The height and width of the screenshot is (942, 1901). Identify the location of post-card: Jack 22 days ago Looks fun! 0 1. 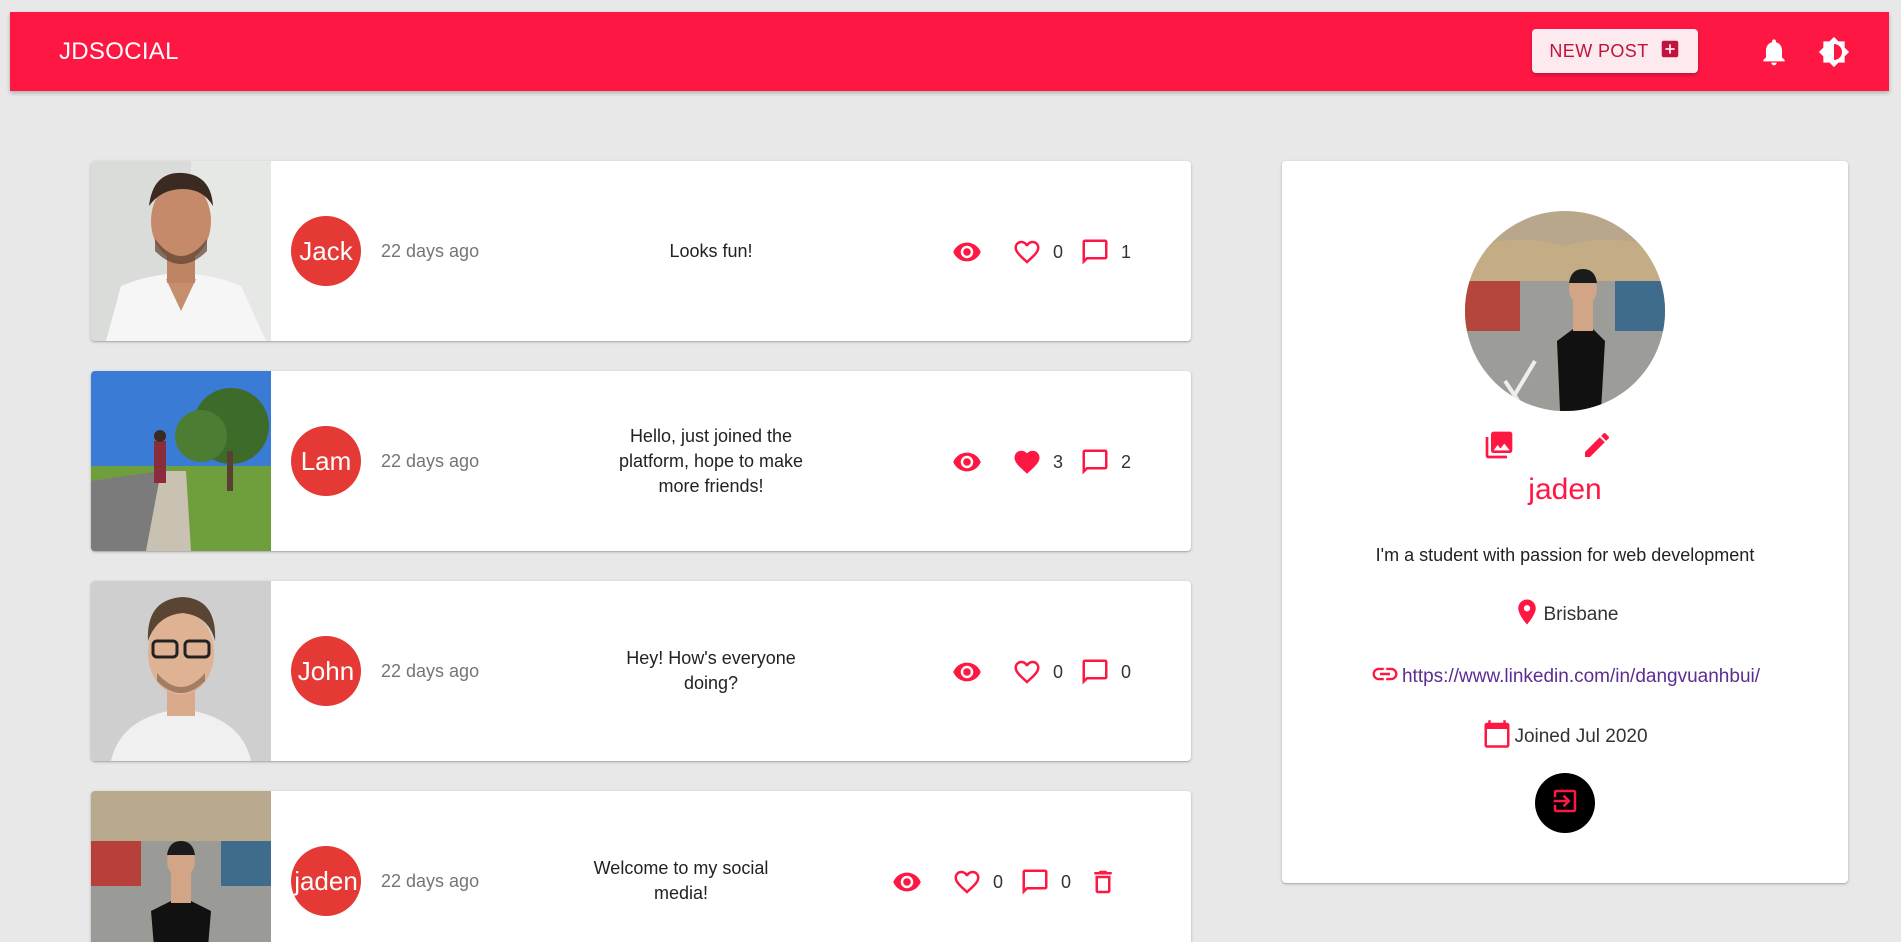
(641, 251).